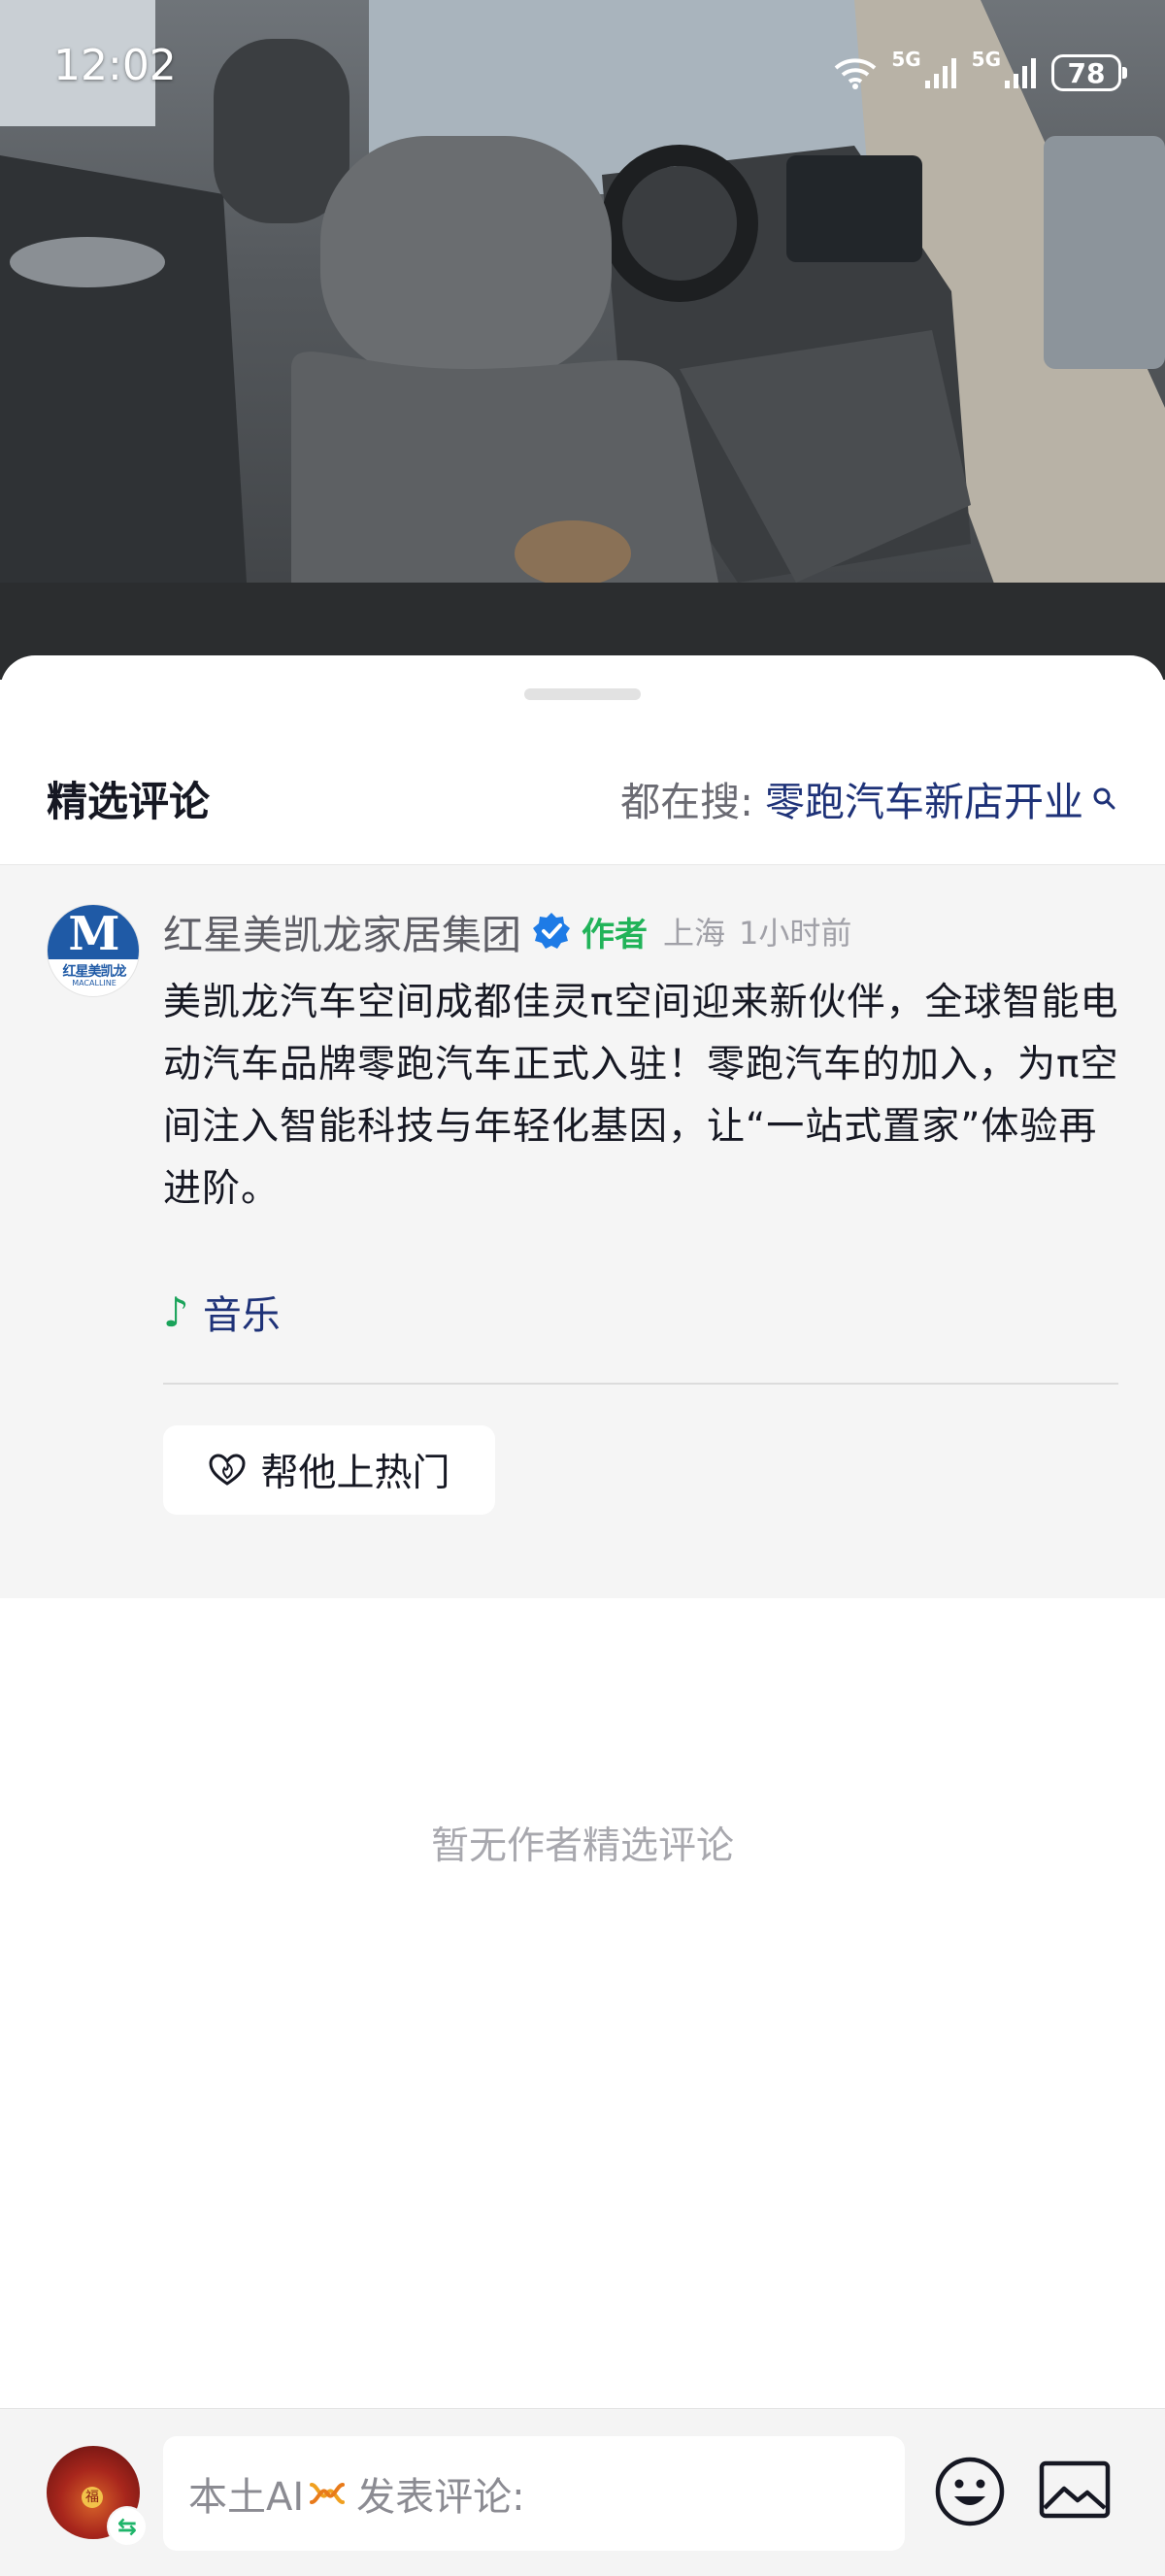 The width and height of the screenshot is (1165, 2576). I want to click on avatar-logo-subtext: MACALLINE, so click(94, 983).